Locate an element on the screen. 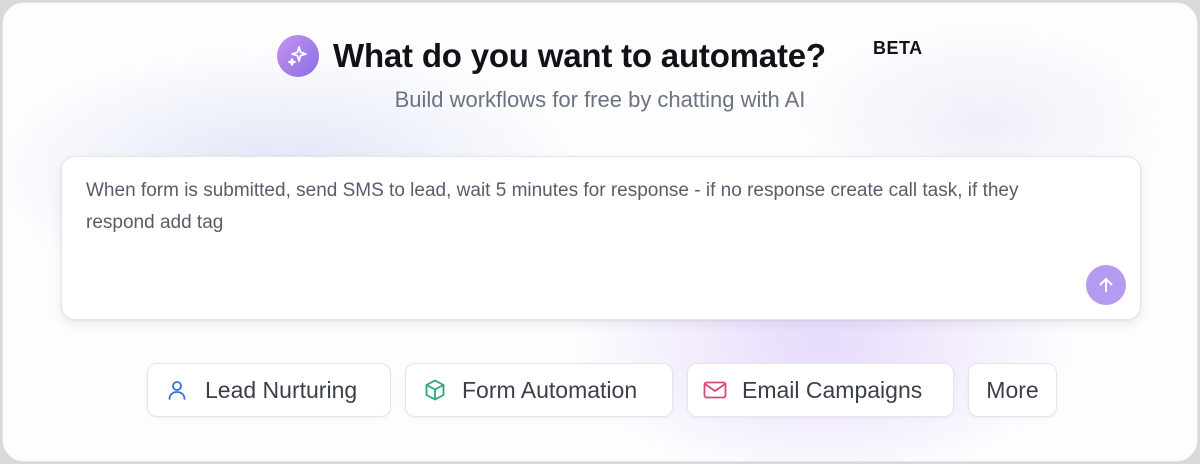  chip-label: Lead Nurturing is located at coordinates (281, 389).